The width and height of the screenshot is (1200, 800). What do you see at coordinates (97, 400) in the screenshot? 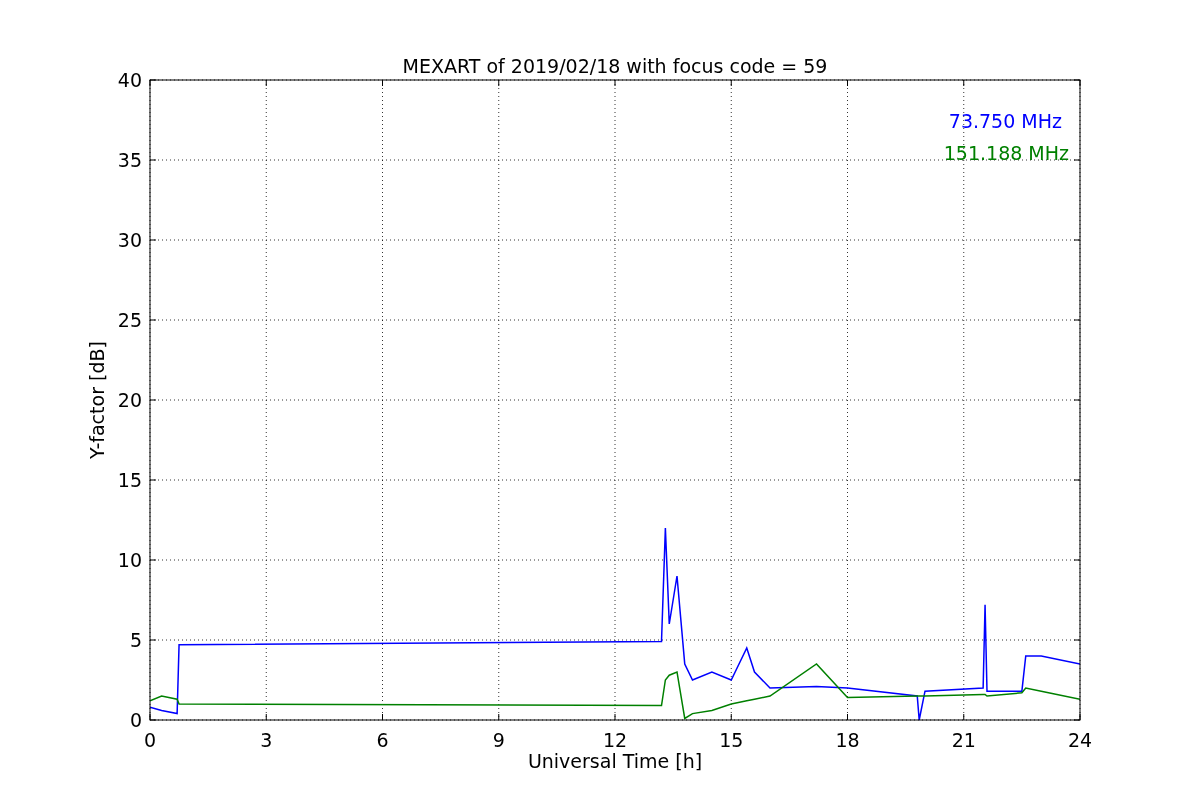
I see `axis-label: Y-factor [dB]` at bounding box center [97, 400].